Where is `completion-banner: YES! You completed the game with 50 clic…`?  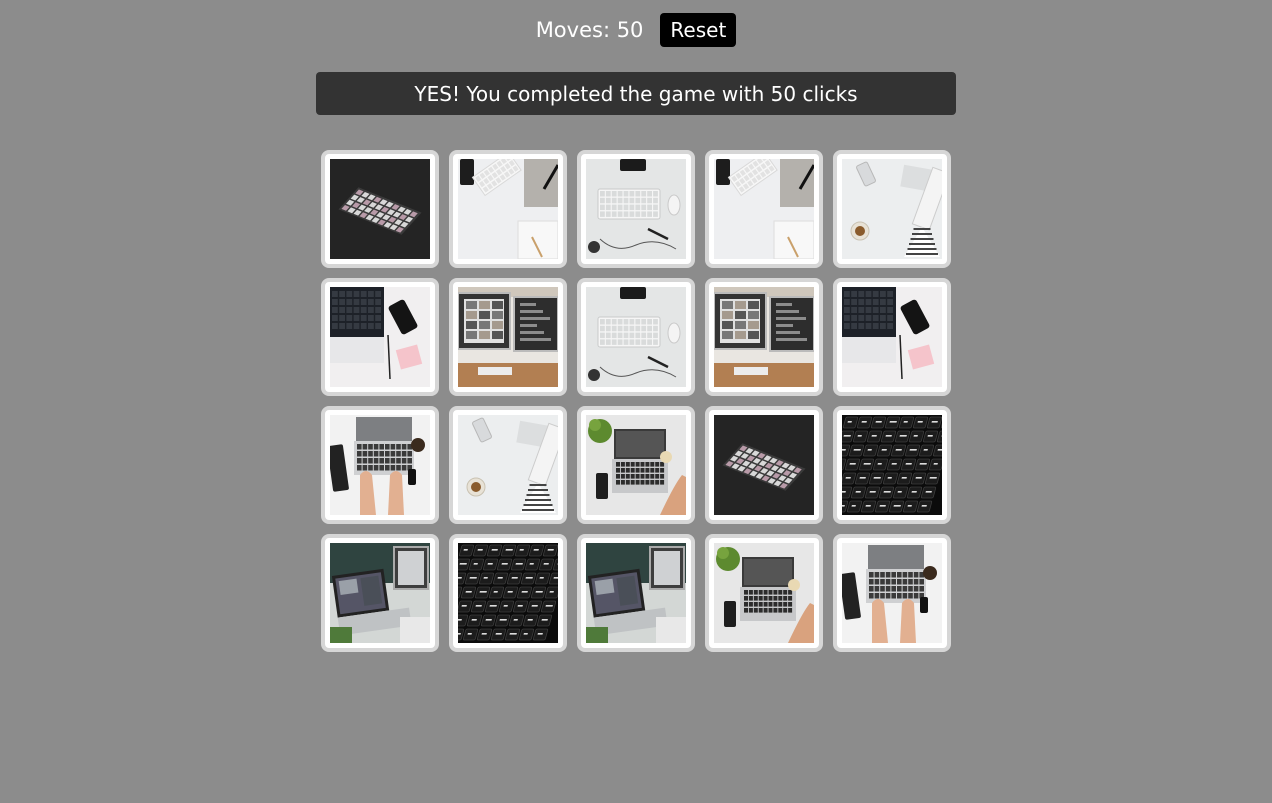
completion-banner: YES! You completed the game with 50 clic… is located at coordinates (636, 93).